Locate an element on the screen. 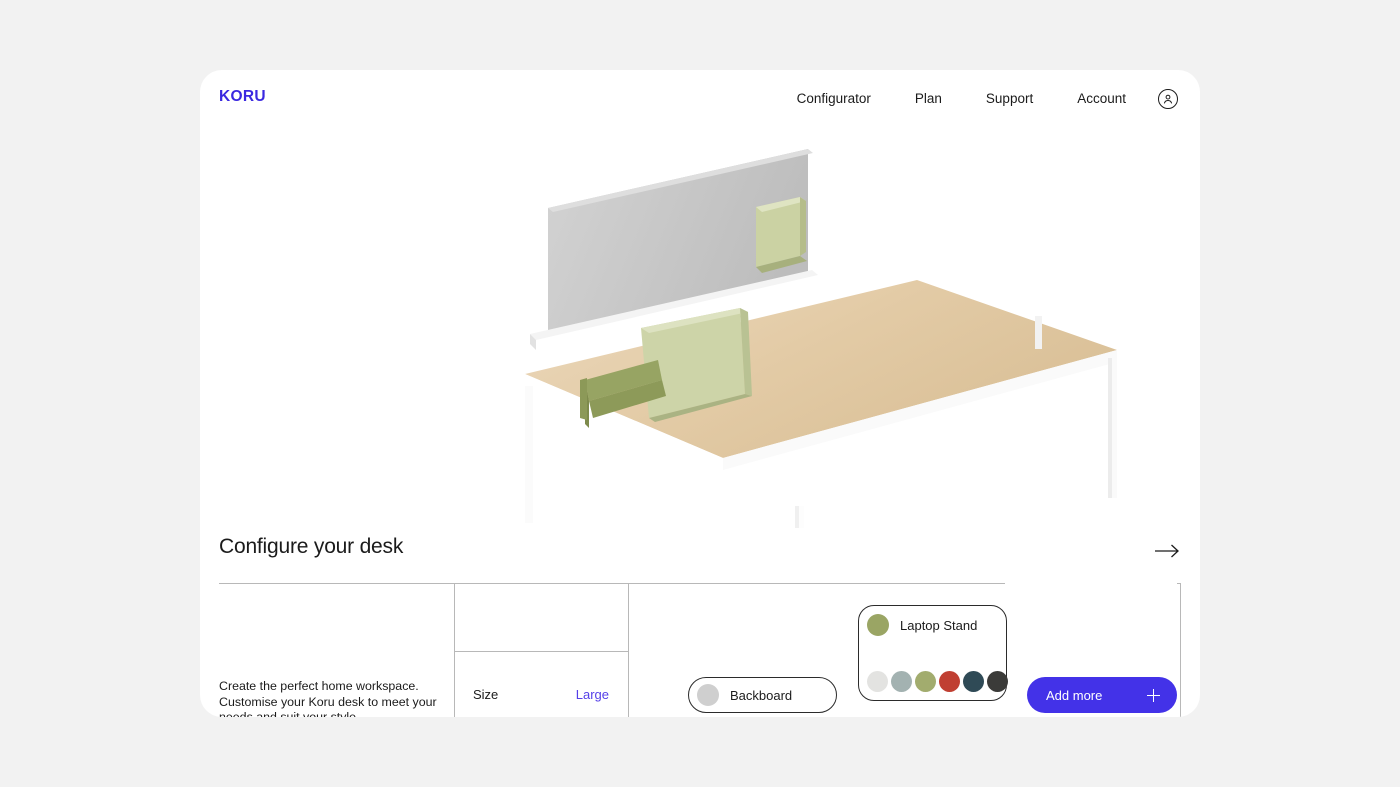 The height and width of the screenshot is (787, 1400). arrow-right-icon is located at coordinates (1168, 551).